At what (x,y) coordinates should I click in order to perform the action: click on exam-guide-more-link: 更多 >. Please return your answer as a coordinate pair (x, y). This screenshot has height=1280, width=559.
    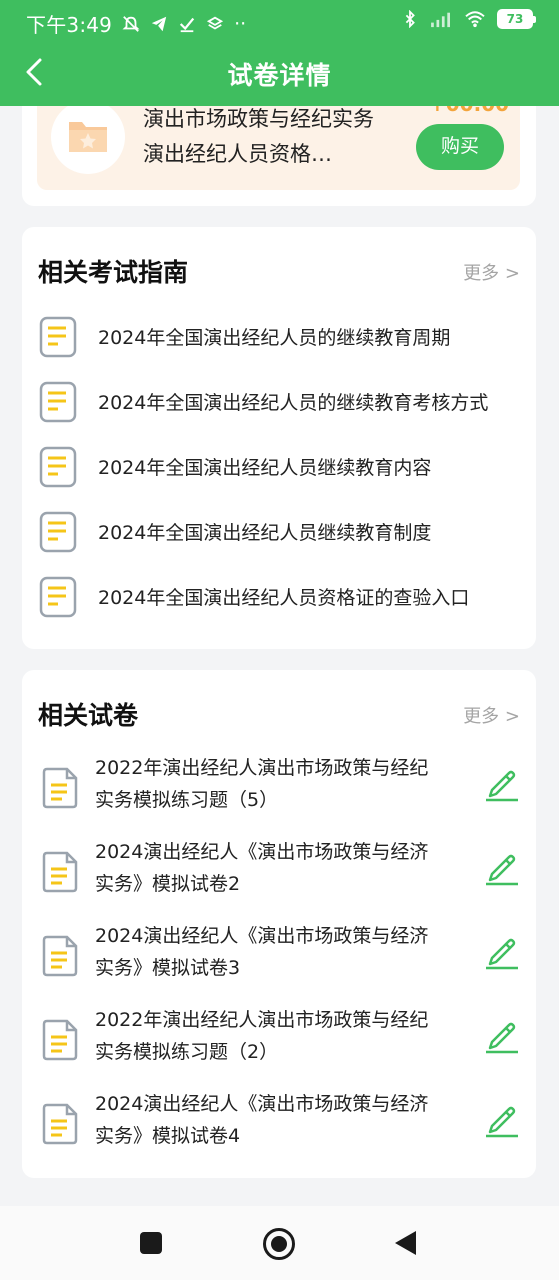
    Looking at the image, I should click on (491, 272).